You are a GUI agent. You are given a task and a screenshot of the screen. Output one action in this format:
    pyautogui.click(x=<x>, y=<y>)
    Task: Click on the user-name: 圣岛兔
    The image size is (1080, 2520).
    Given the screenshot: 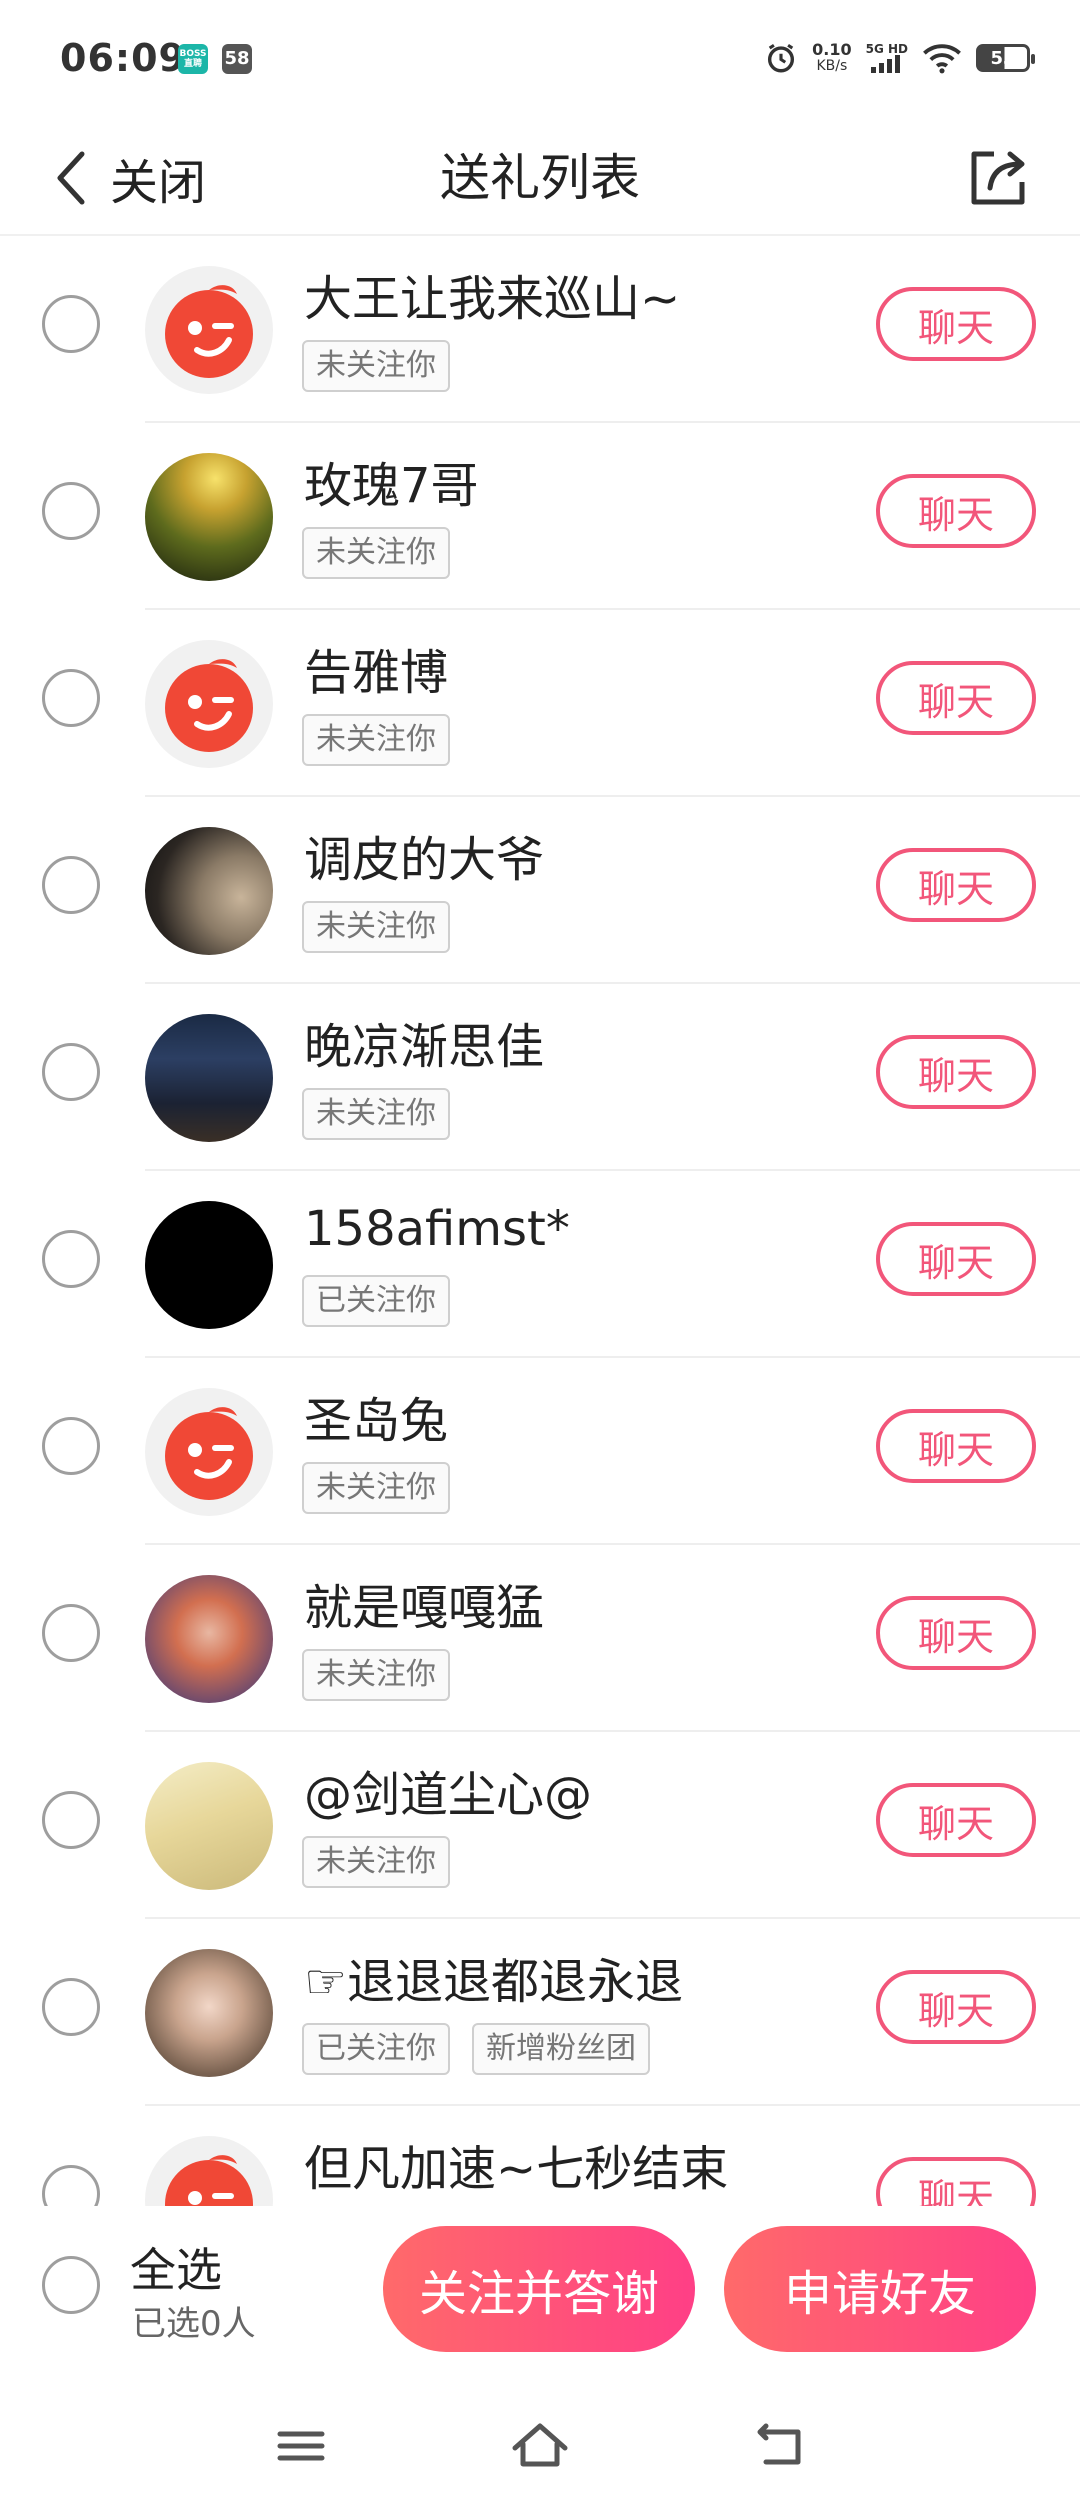 What is the action you would take?
    pyautogui.click(x=376, y=1421)
    